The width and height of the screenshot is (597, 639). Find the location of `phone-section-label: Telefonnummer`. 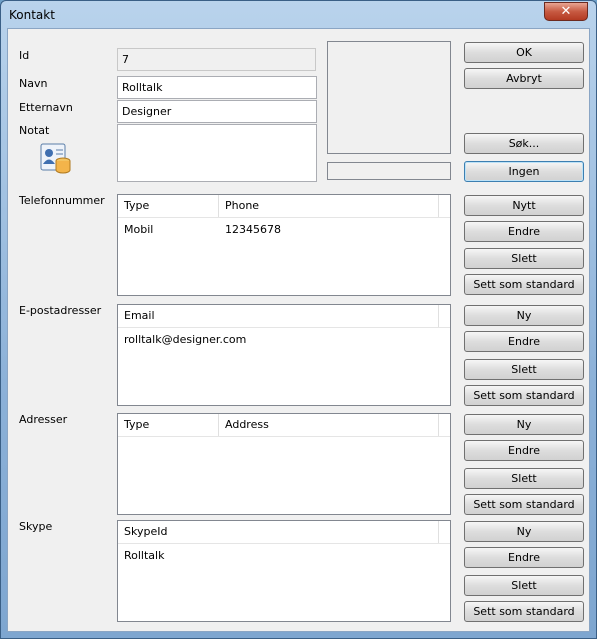

phone-section-label: Telefonnummer is located at coordinates (62, 200).